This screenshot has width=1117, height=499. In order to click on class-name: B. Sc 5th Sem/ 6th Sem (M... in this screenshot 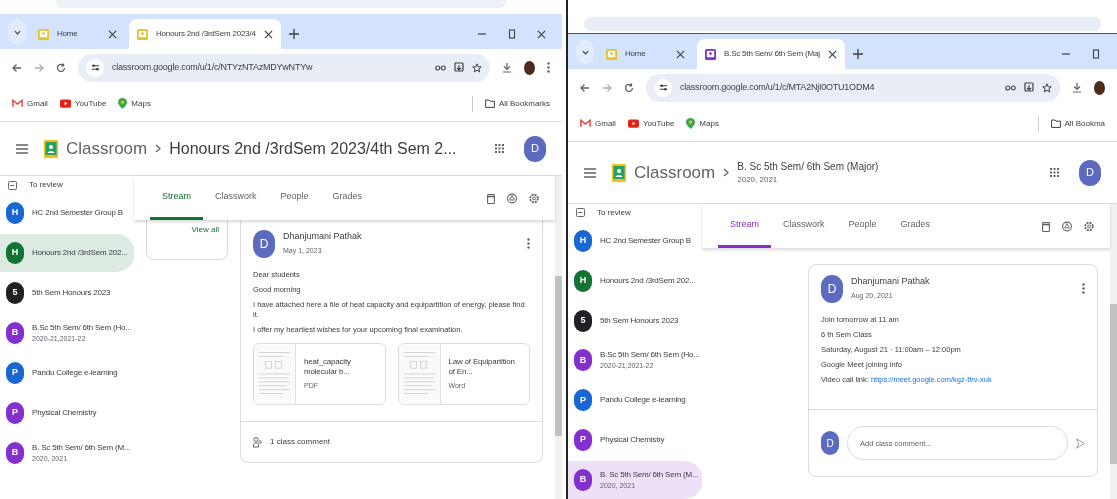, I will do `click(649, 474)`.